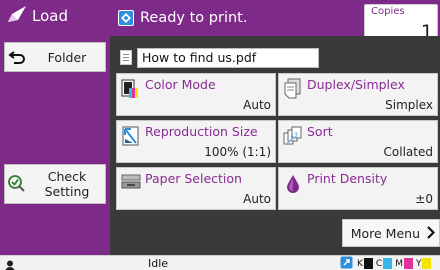 Image resolution: width=440 pixels, height=270 pixels. Describe the element at coordinates (193, 178) in the screenshot. I see `paper-selection-label: Paper Selection` at that location.